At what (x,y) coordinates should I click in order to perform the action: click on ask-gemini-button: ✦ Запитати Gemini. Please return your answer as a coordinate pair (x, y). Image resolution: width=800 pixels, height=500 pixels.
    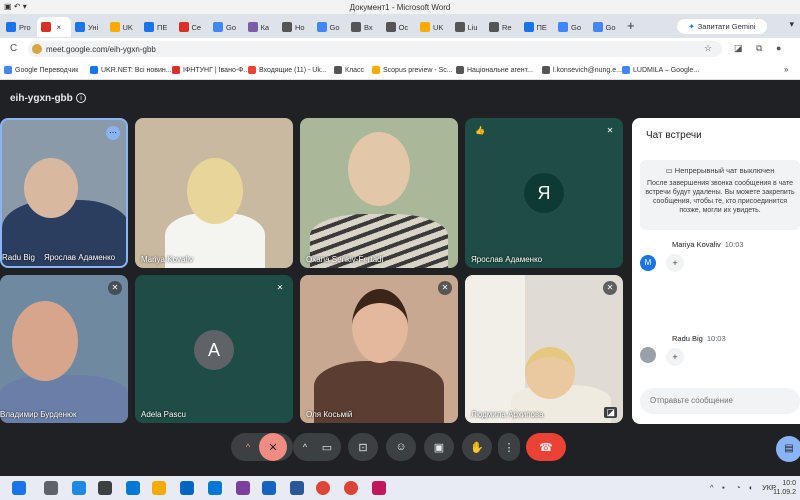
    Looking at the image, I should click on (722, 26).